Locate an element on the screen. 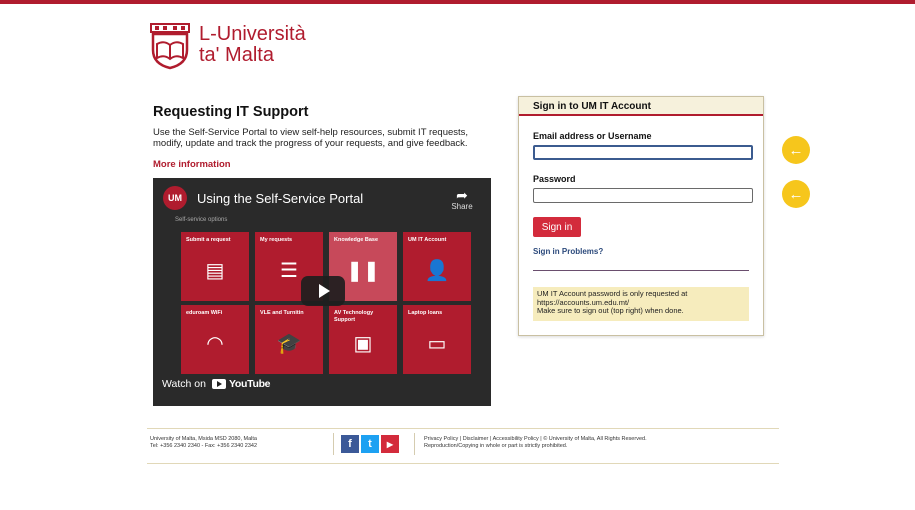 The image size is (915, 510). tile-label: Laptop loans is located at coordinates (425, 313).